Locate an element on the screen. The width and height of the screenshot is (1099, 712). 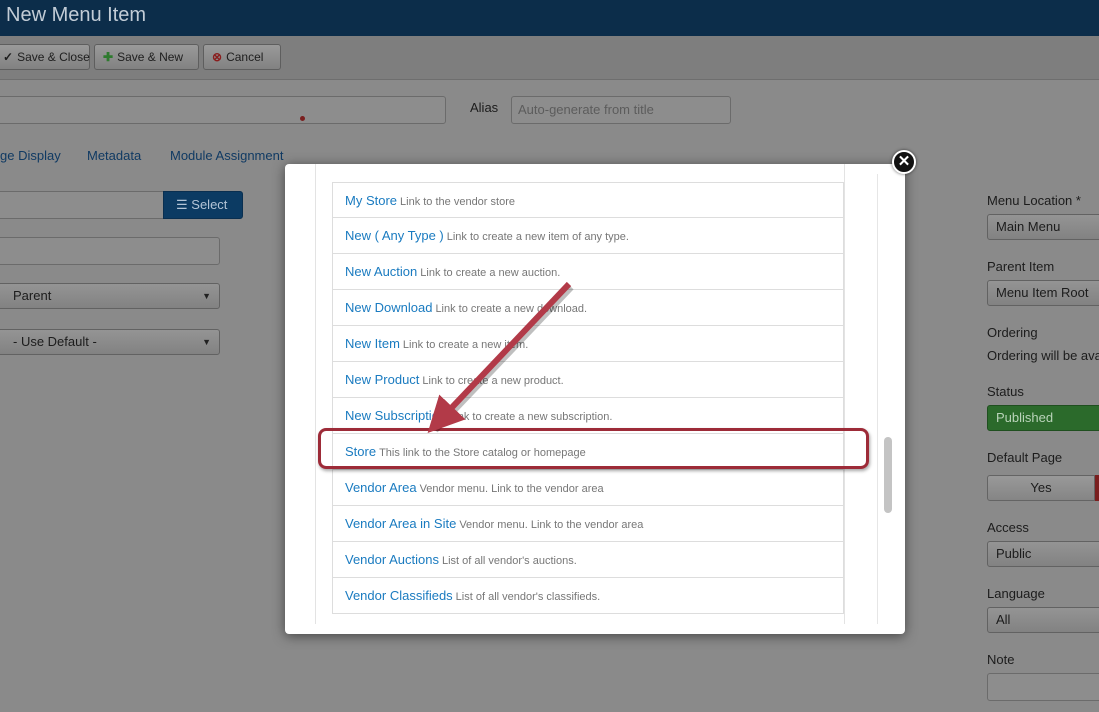
arrow-line is located at coordinates (499, 357).